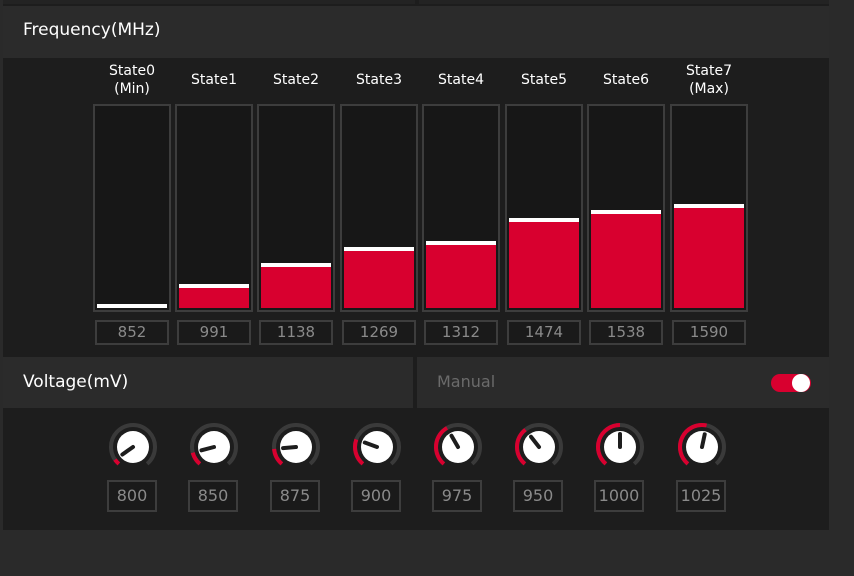  I want to click on state-column-6: State6 1538, so click(626, 203).